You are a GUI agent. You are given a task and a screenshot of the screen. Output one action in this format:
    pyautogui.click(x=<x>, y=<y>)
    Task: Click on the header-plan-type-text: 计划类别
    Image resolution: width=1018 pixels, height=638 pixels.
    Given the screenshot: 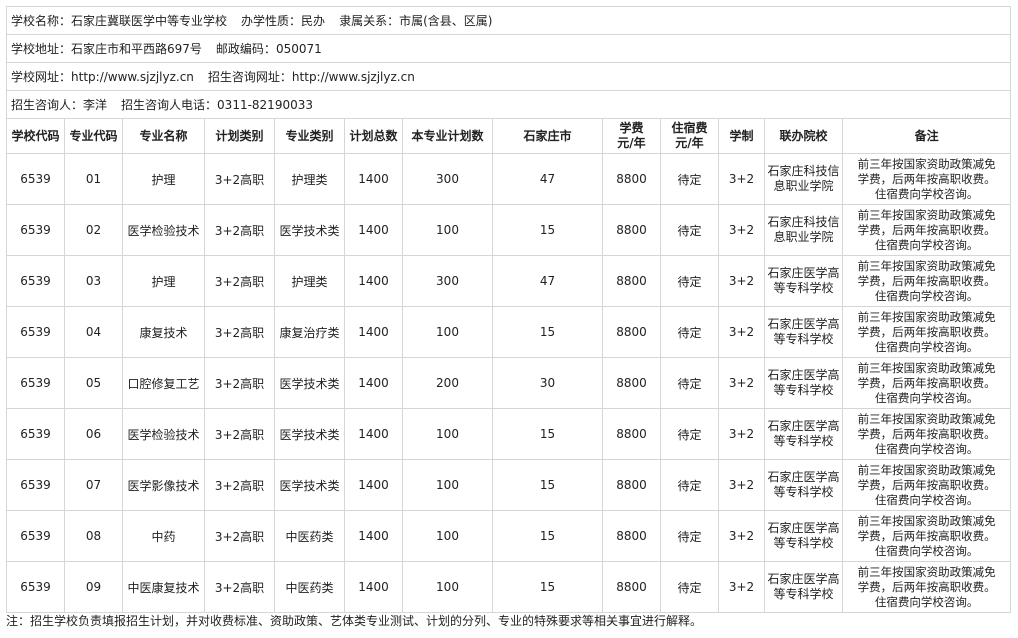 What is the action you would take?
    pyautogui.click(x=239, y=135)
    